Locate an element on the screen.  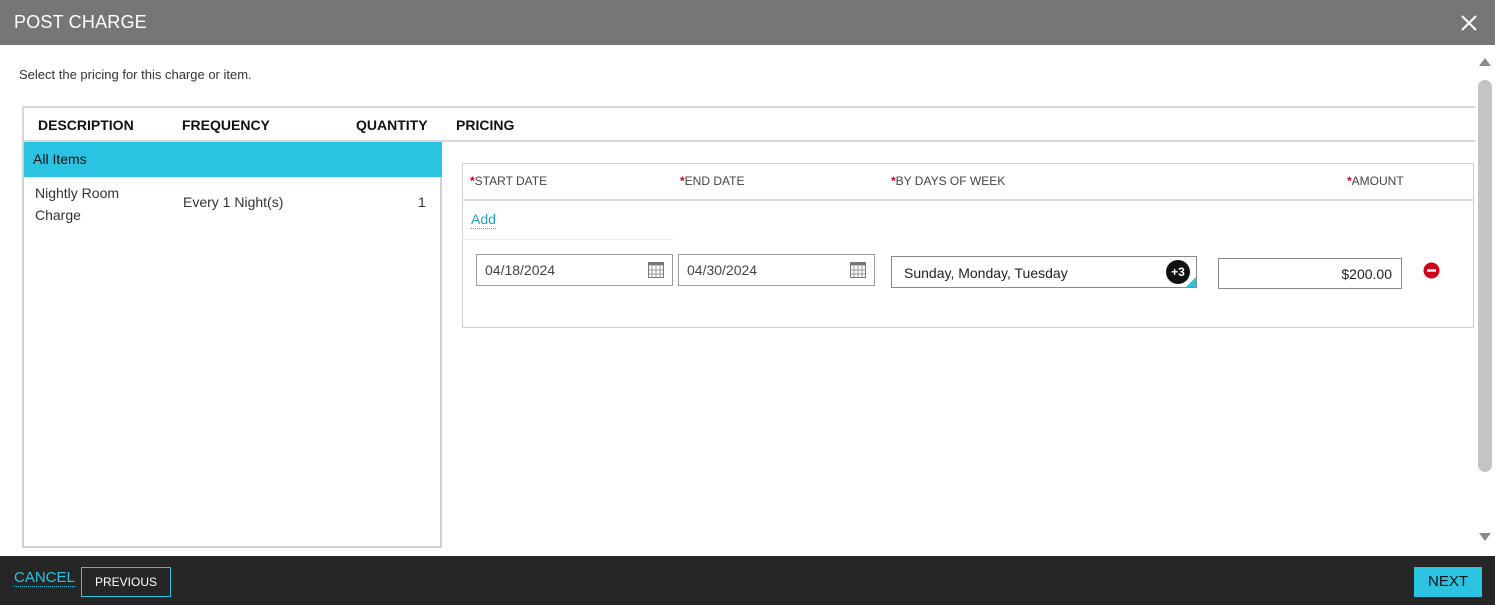
amount-header-label: AMOUNT is located at coordinates (1377, 181).